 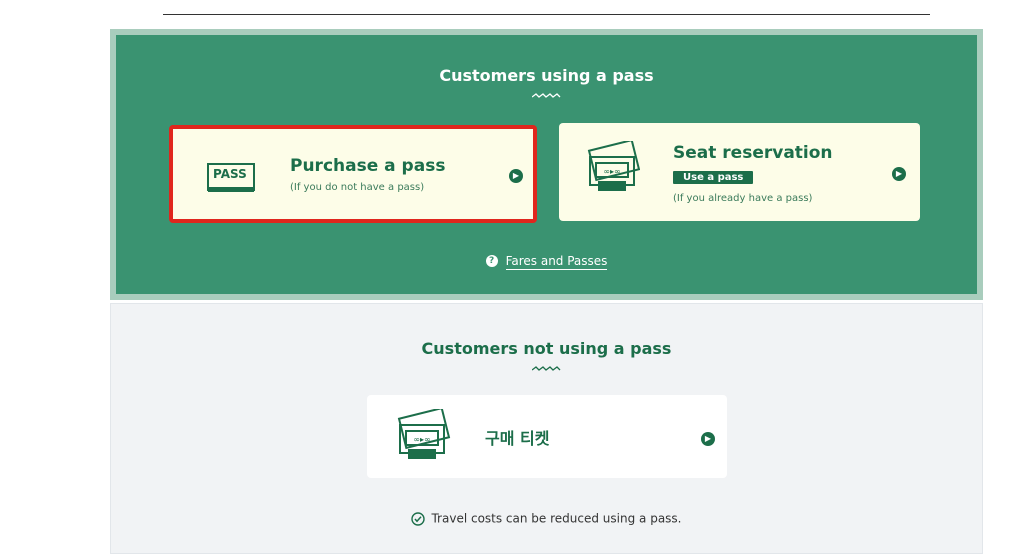 What do you see at coordinates (368, 166) in the screenshot?
I see `purchase-pass-title: Purchase a pass` at bounding box center [368, 166].